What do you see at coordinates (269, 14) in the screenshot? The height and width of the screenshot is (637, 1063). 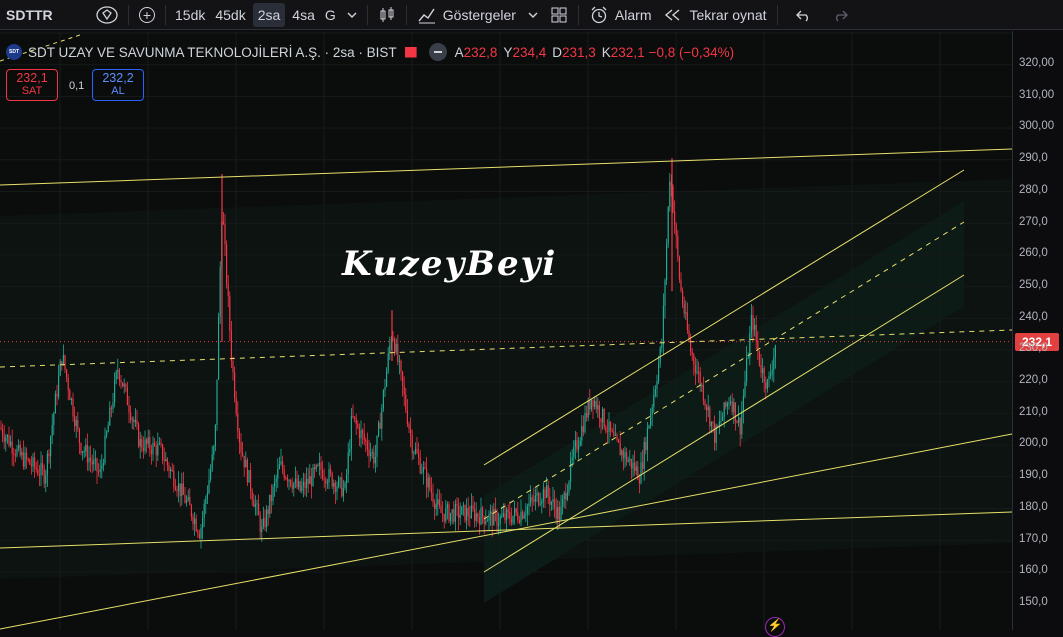 I see `interval-2sa: 2sa` at bounding box center [269, 14].